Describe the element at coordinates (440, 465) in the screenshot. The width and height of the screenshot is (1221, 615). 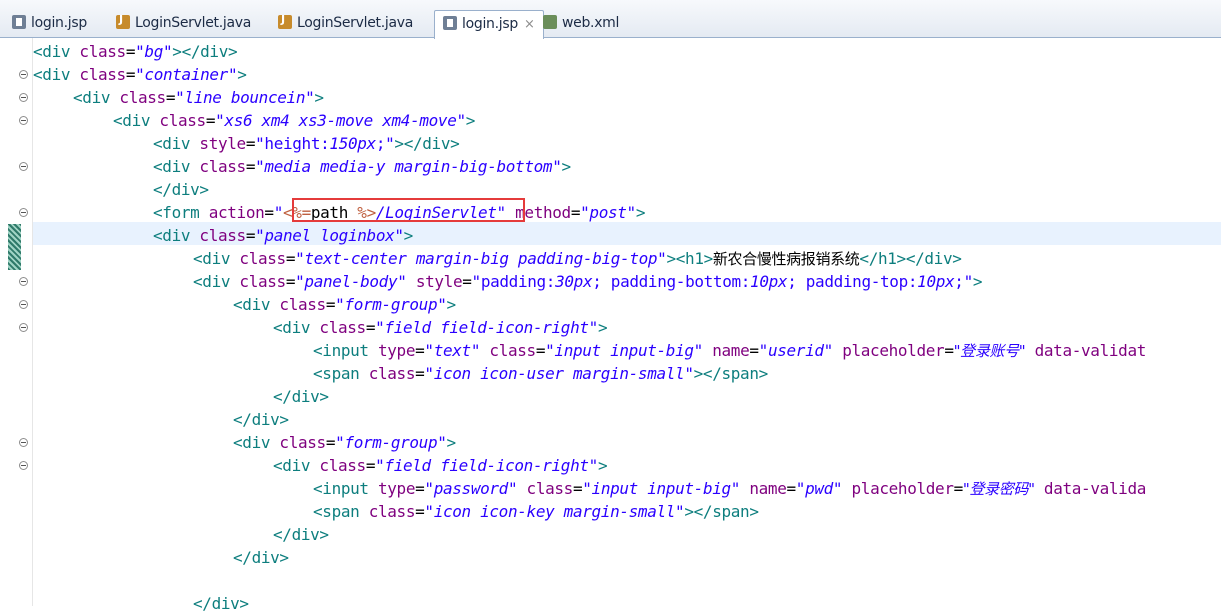
I see `code-line-19: <div class="field field-icon-right">` at that location.